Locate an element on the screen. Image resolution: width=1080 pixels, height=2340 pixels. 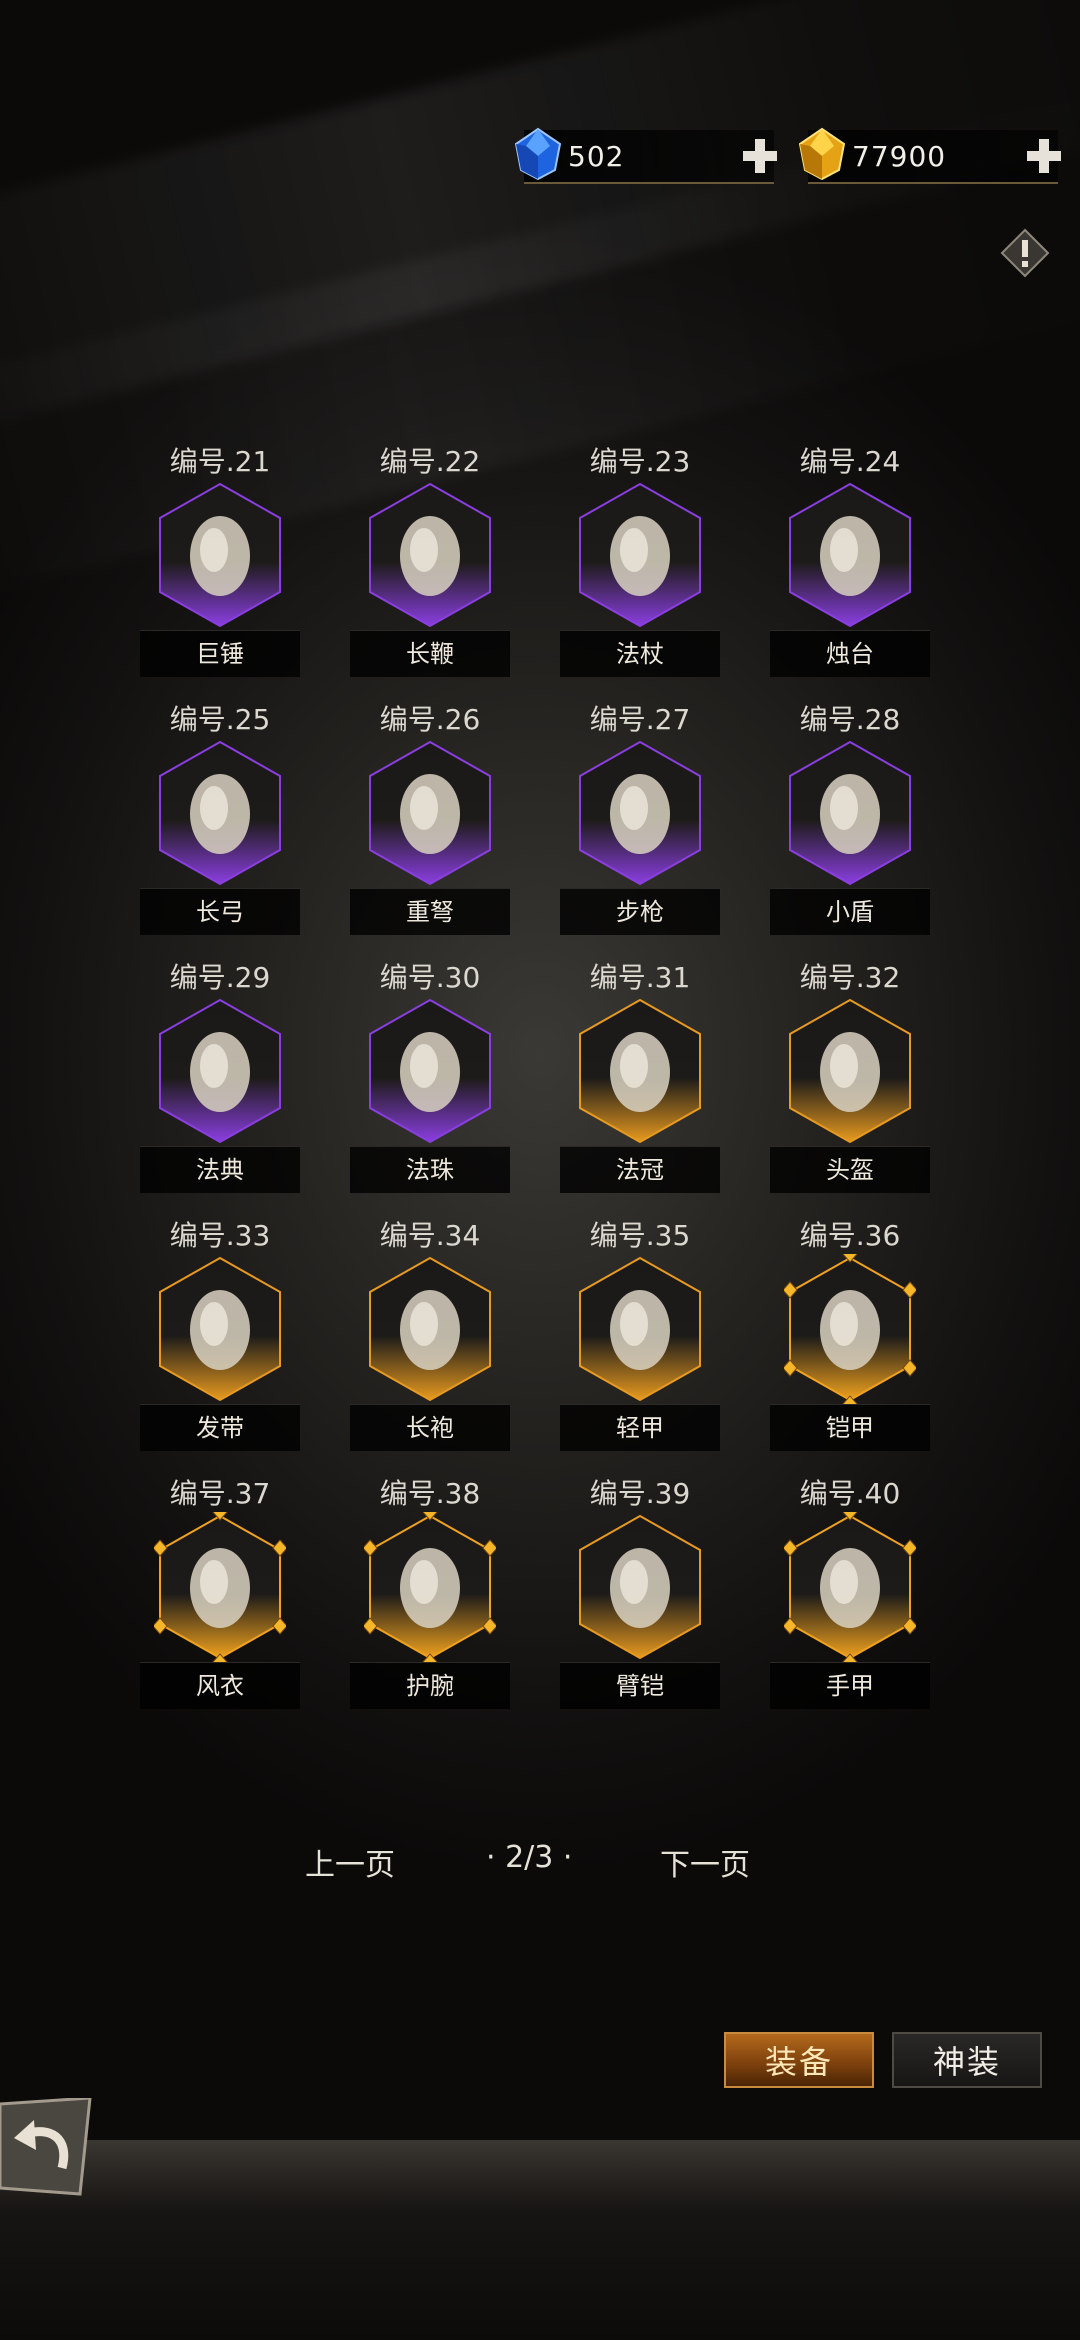
equipment-slot: 编号.26 重弩 is located at coordinates (430, 827).